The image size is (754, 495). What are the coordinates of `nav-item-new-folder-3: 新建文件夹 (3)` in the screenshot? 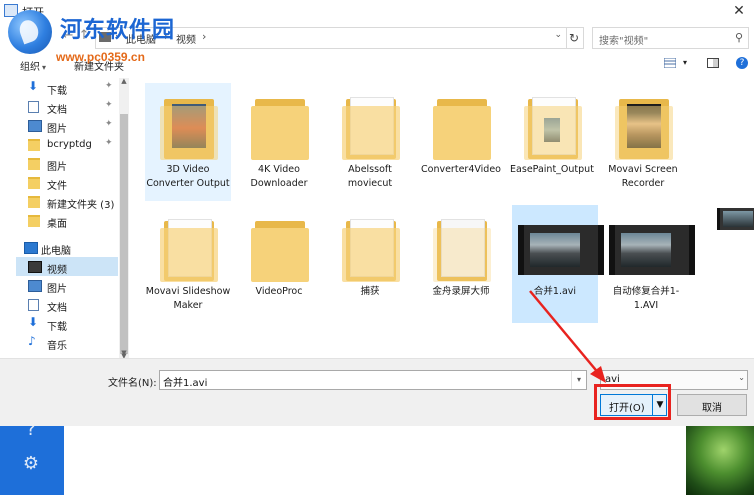 It's located at (67, 201).